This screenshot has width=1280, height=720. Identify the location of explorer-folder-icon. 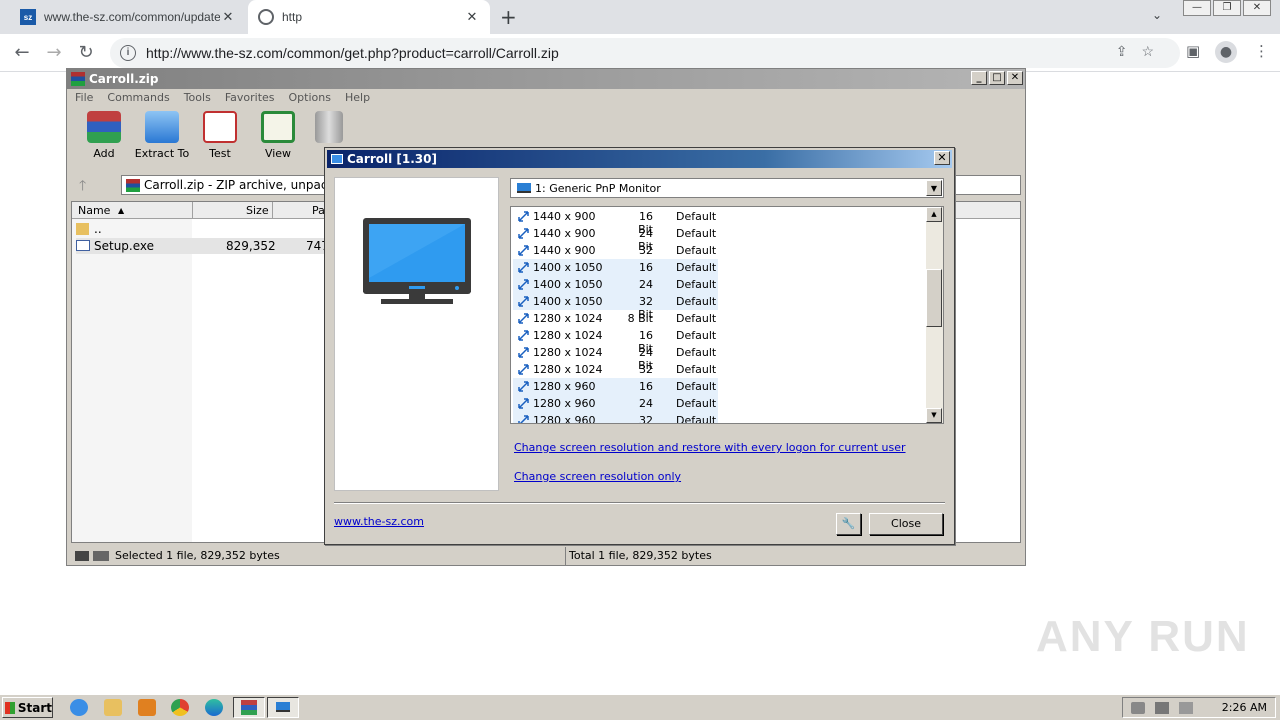
(113, 707).